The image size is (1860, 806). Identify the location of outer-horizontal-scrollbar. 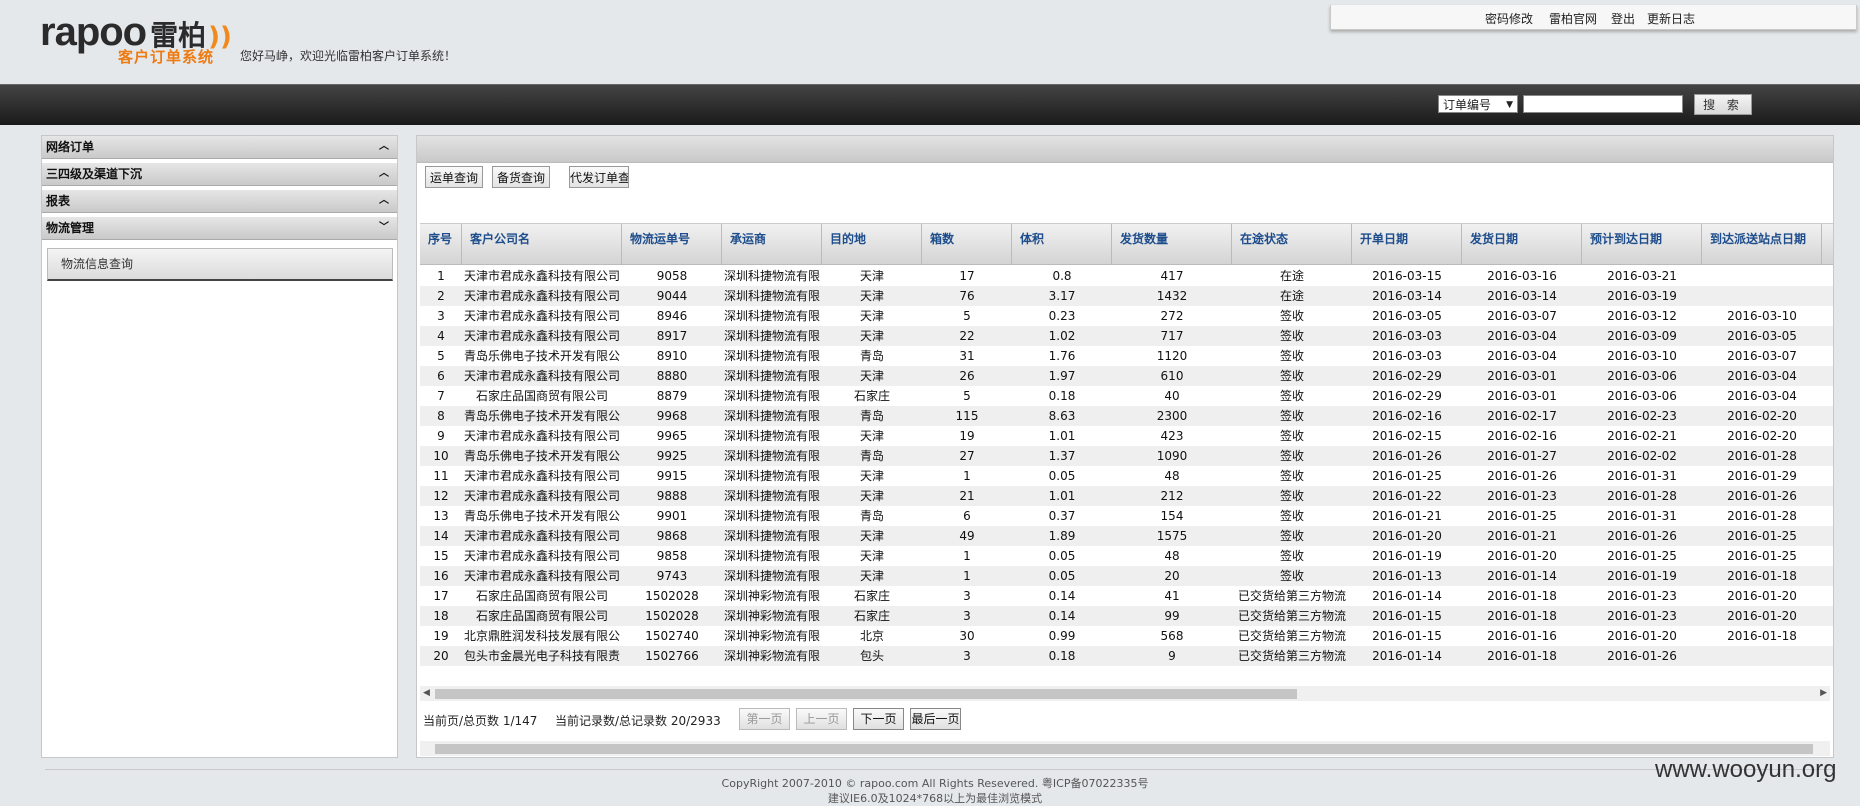
(1125, 748).